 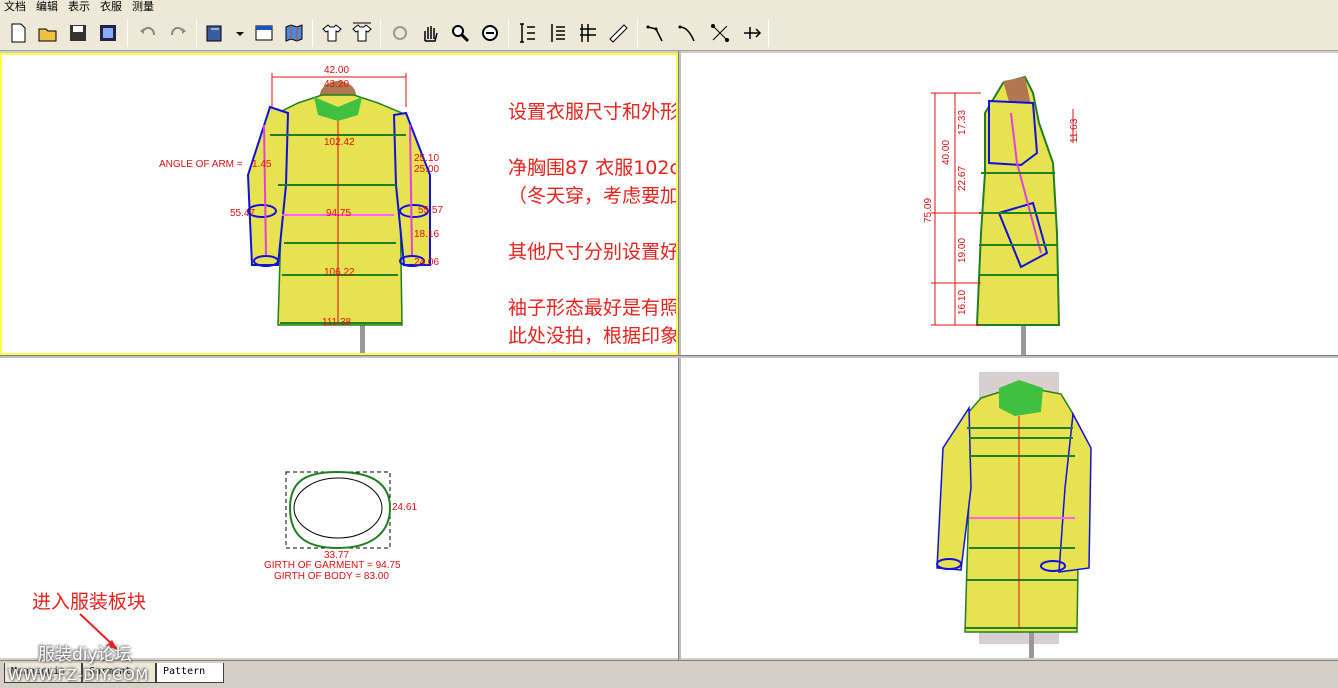 I want to click on top-girth-garment: GIRTH OF GARMENT = 94.75, so click(x=332, y=565).